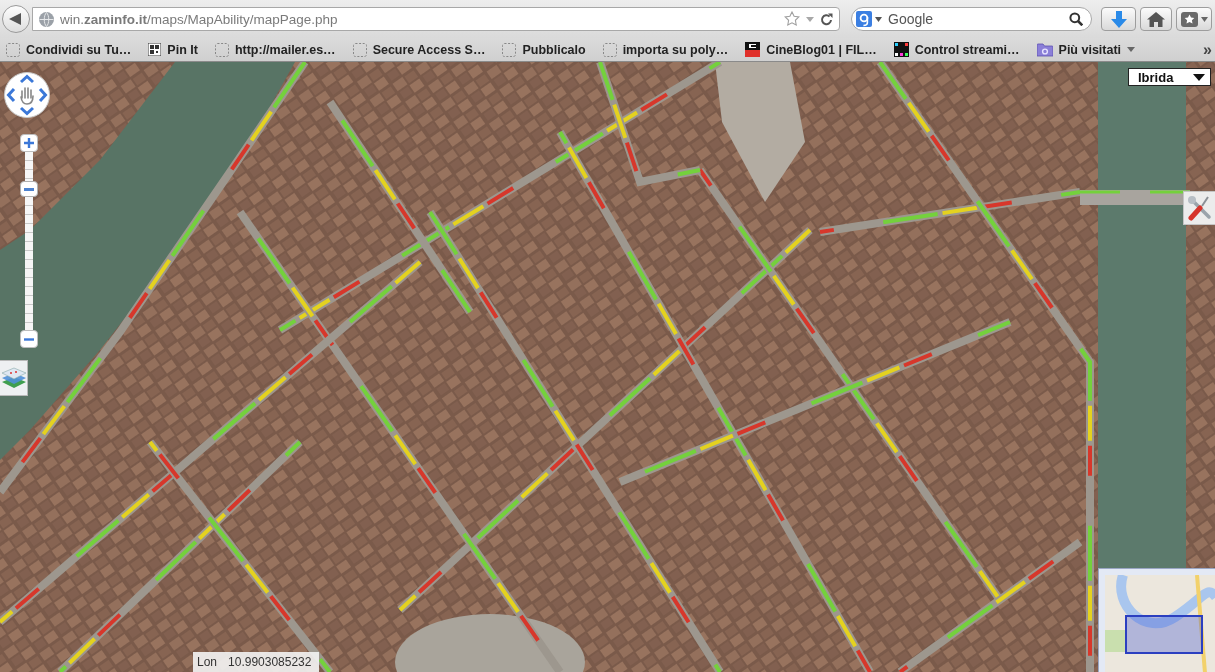 The image size is (1215, 672). Describe the element at coordinates (826, 19) in the screenshot. I see `reload-icon` at that location.